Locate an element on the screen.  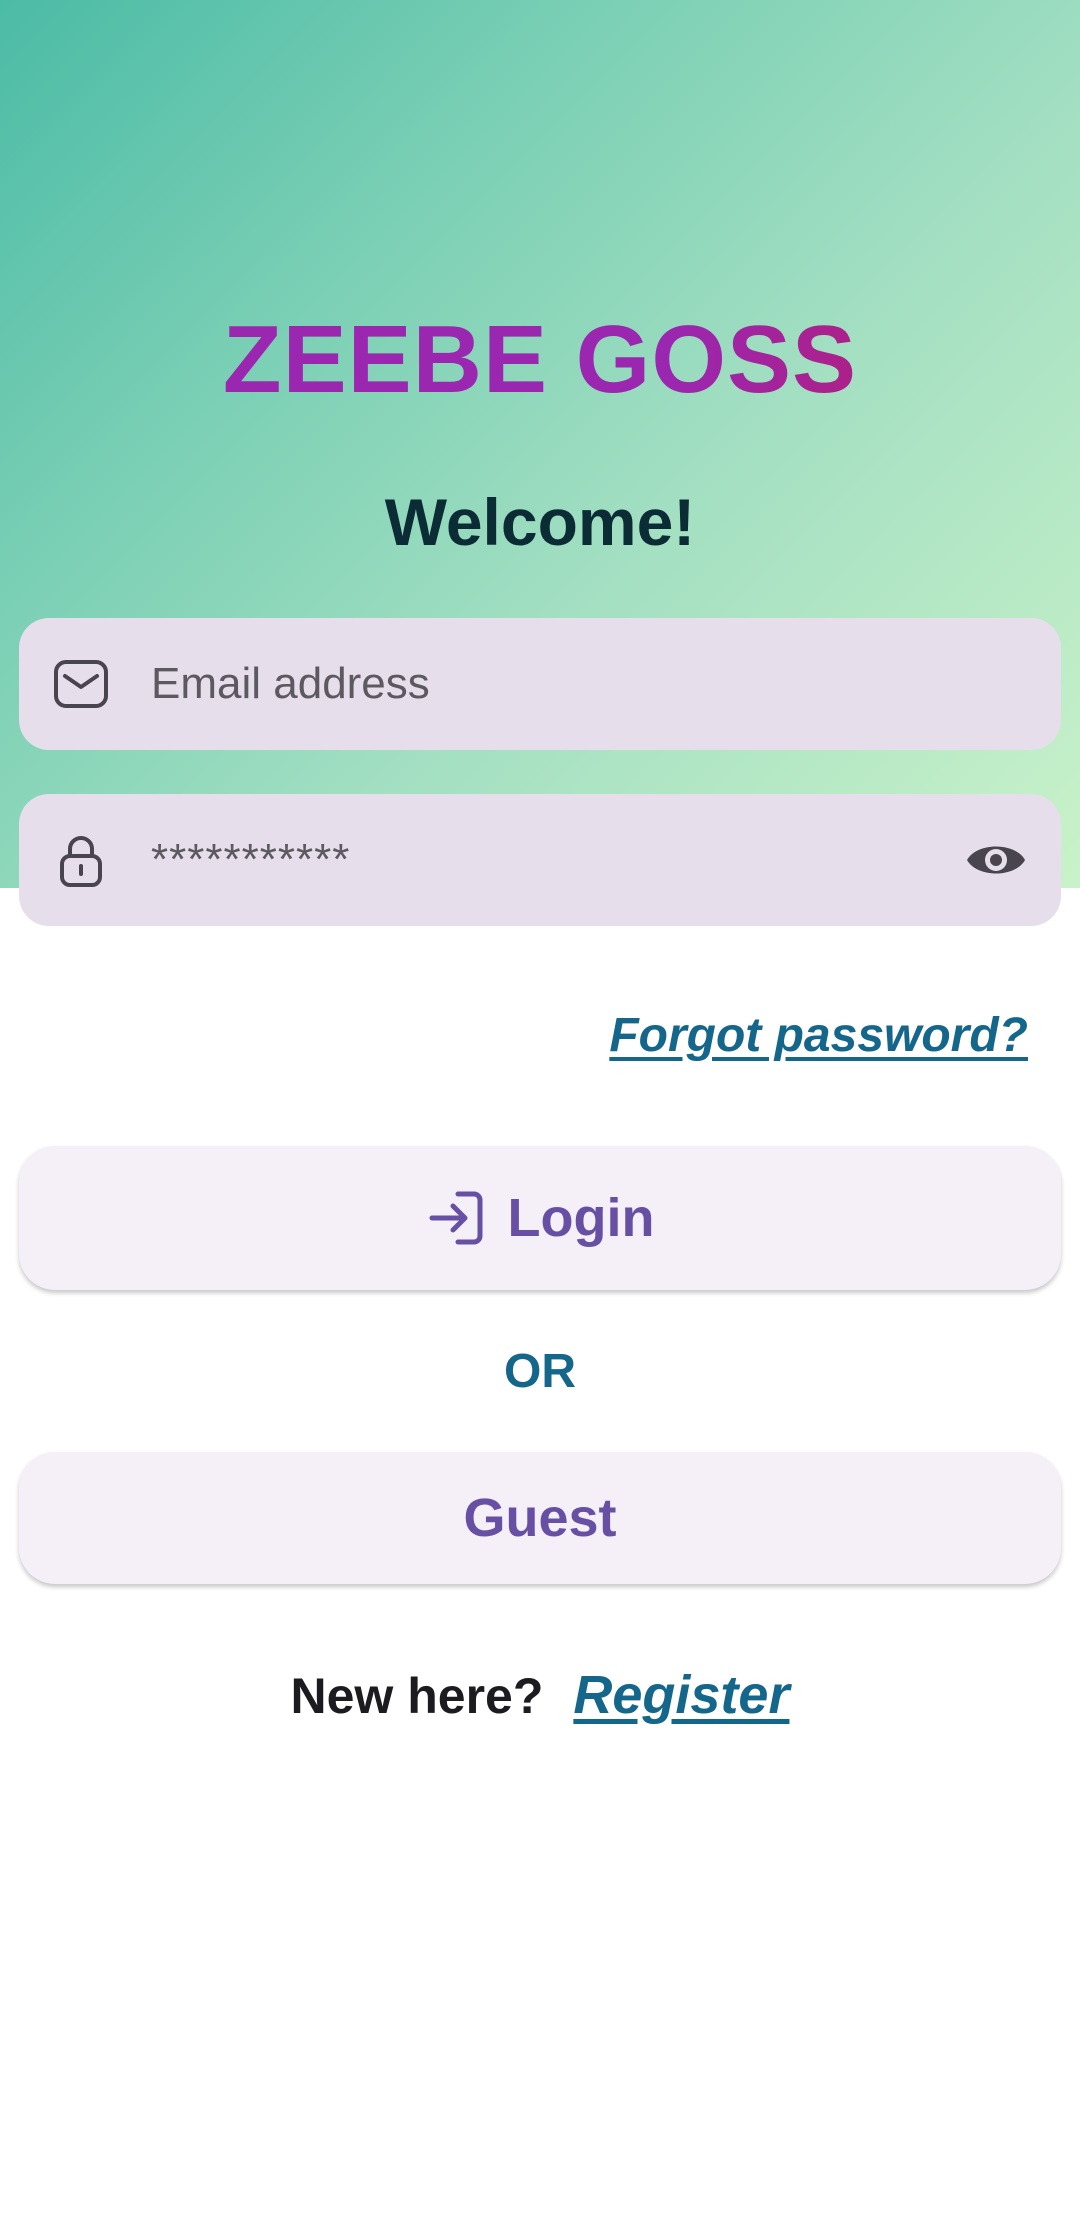
guest-button-label: Guest is located at coordinates (540, 1518).